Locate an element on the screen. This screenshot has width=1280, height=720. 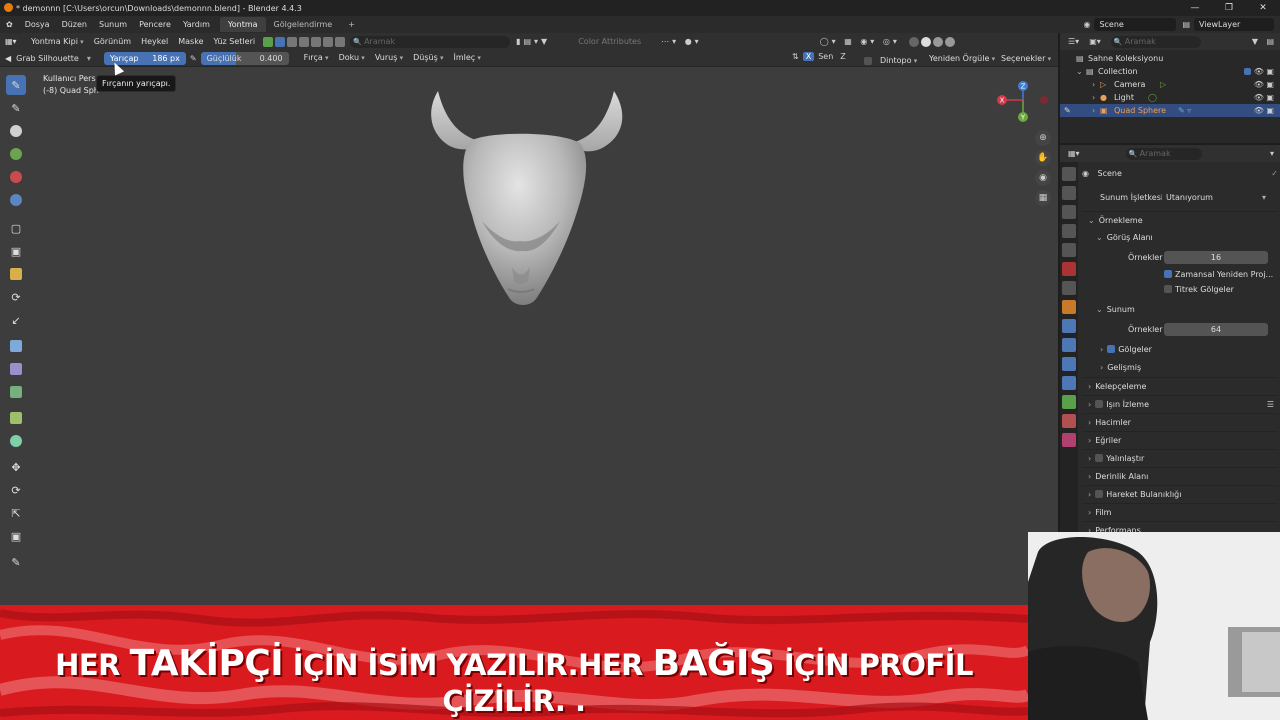
cloth-filter-tool-icon is located at coordinates (16, 369).